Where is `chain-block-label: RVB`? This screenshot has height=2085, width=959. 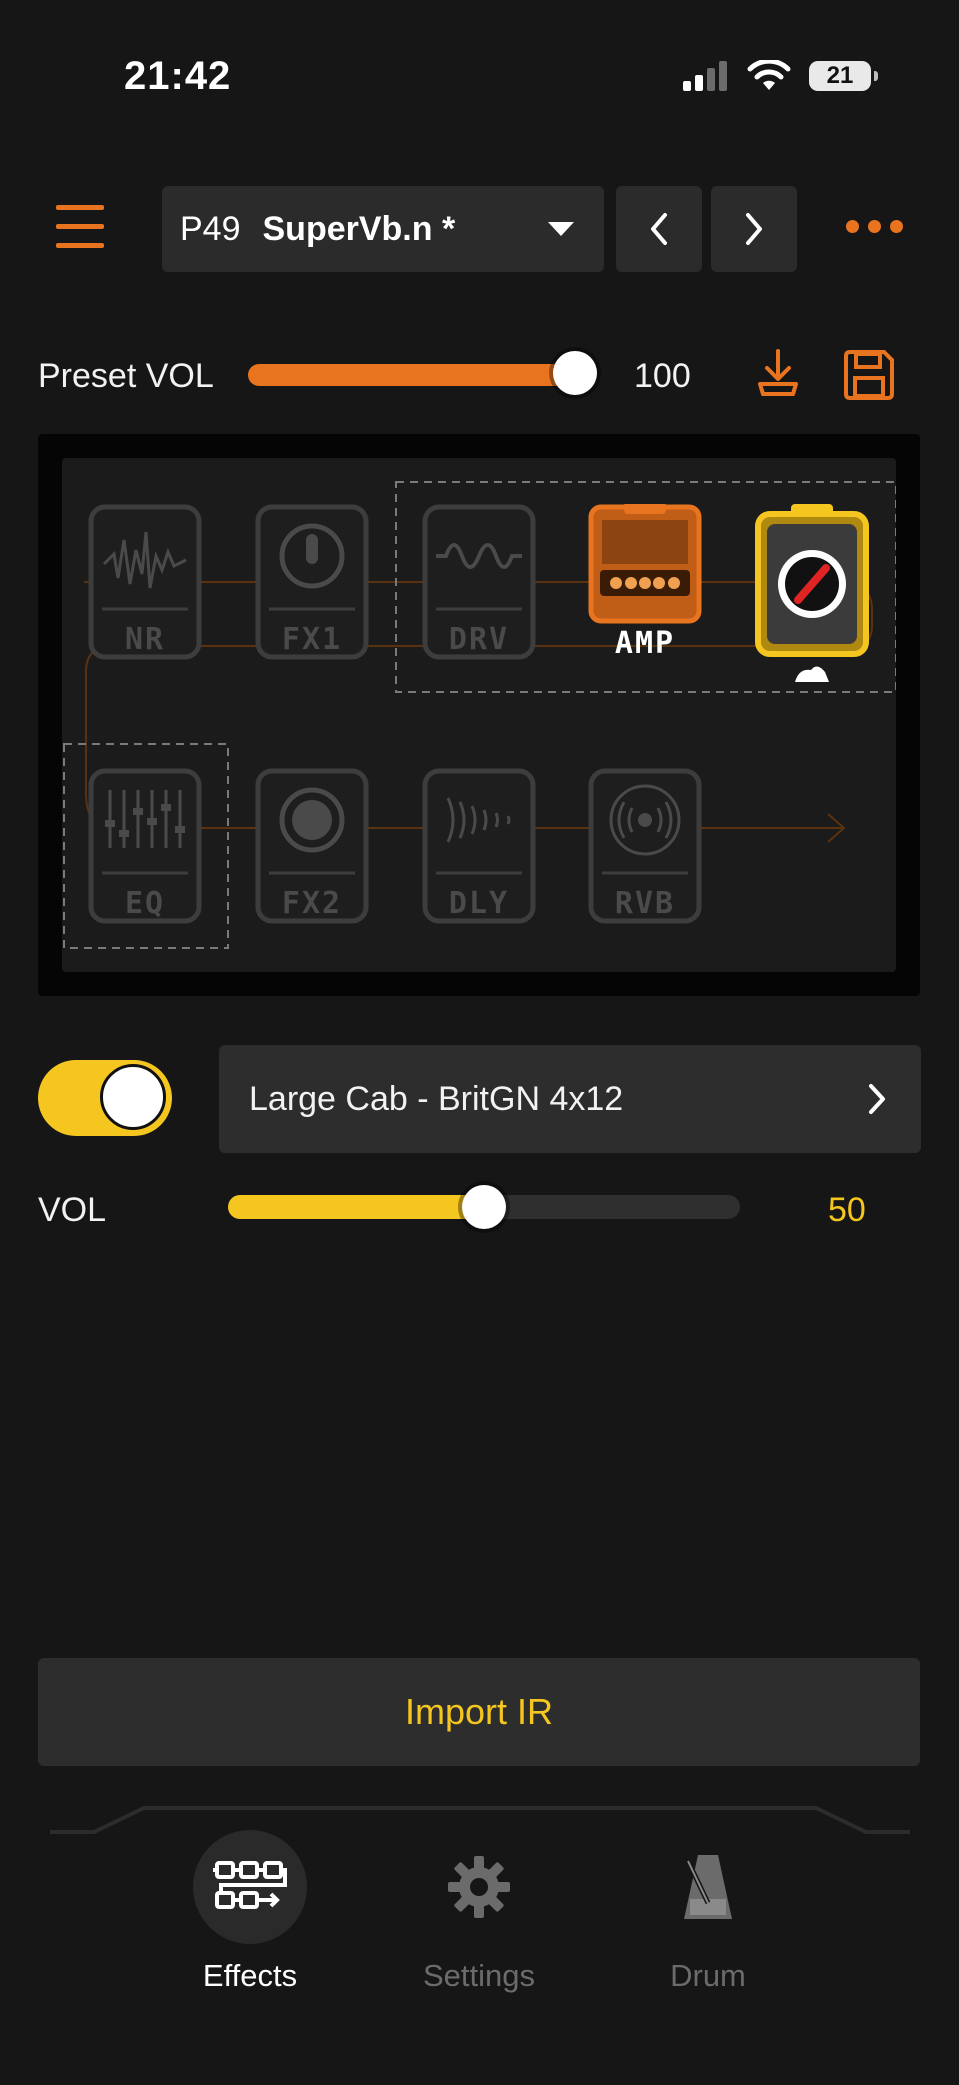
chain-block-label: RVB is located at coordinates (645, 903).